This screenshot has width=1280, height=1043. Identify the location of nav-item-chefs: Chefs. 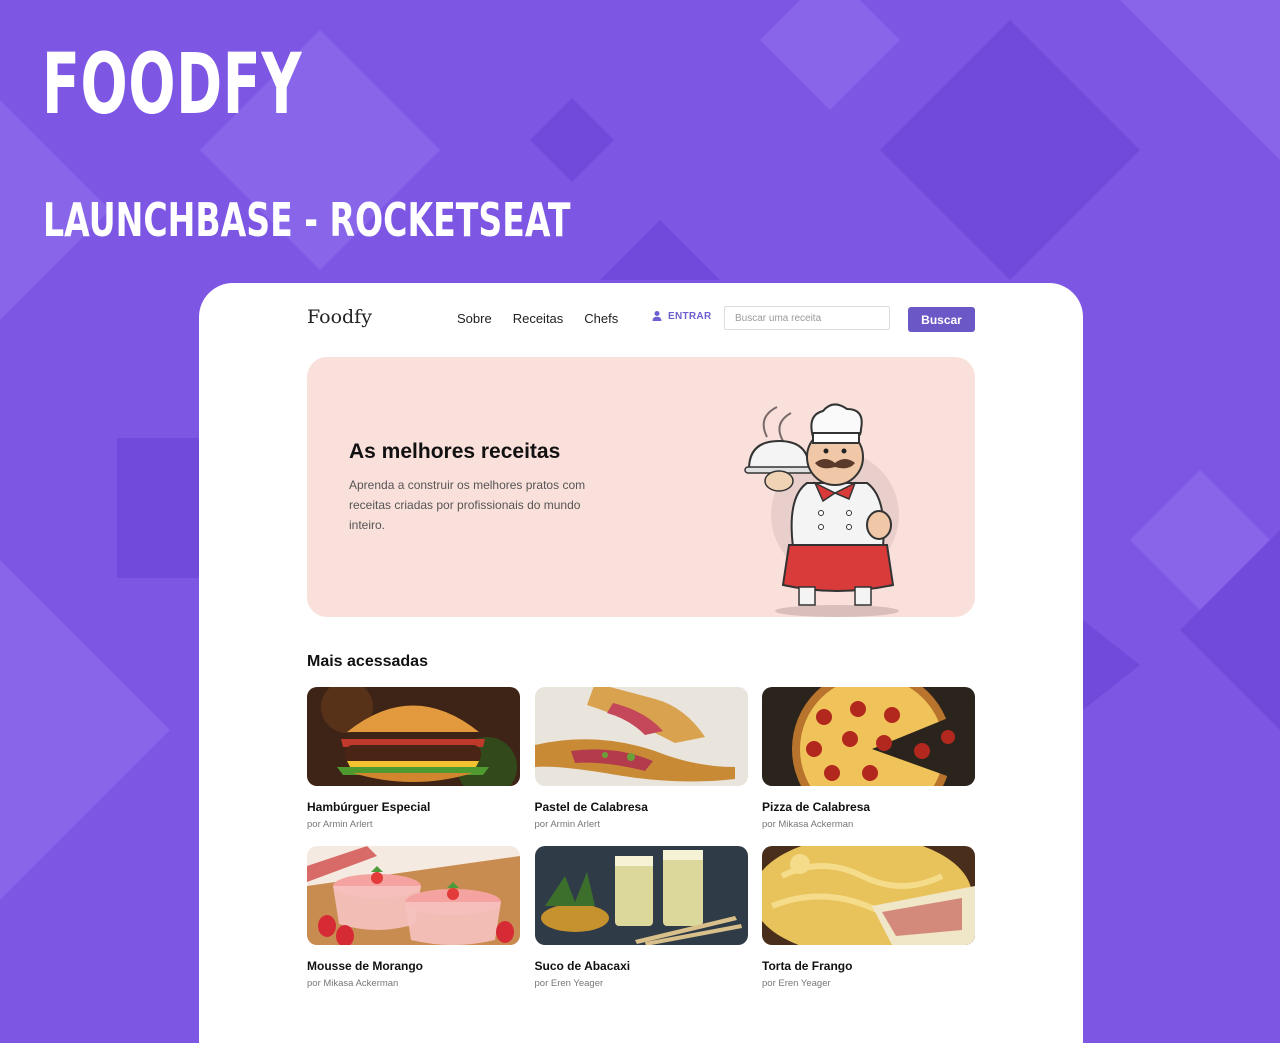
(601, 319).